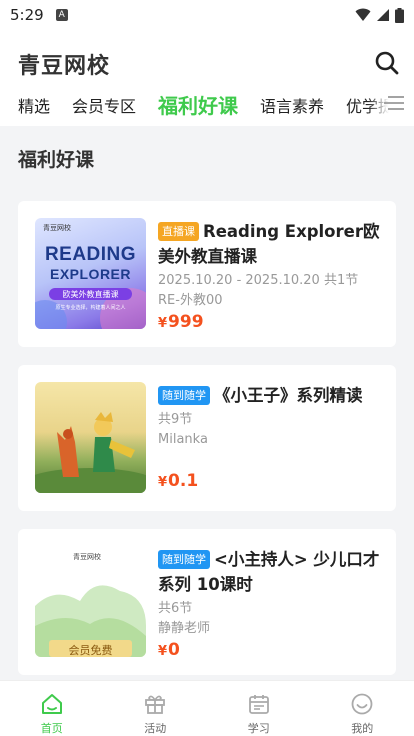 Image resolution: width=414 pixels, height=736 pixels. I want to click on wifi-icon, so click(363, 14).